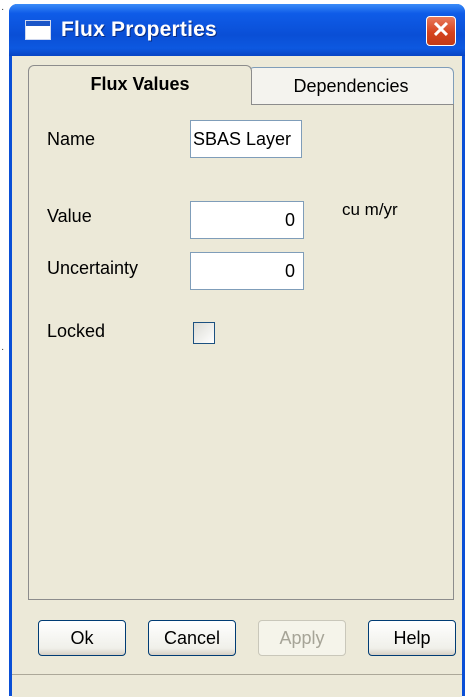 The width and height of the screenshot is (467, 698). I want to click on name-label: Name, so click(71, 139).